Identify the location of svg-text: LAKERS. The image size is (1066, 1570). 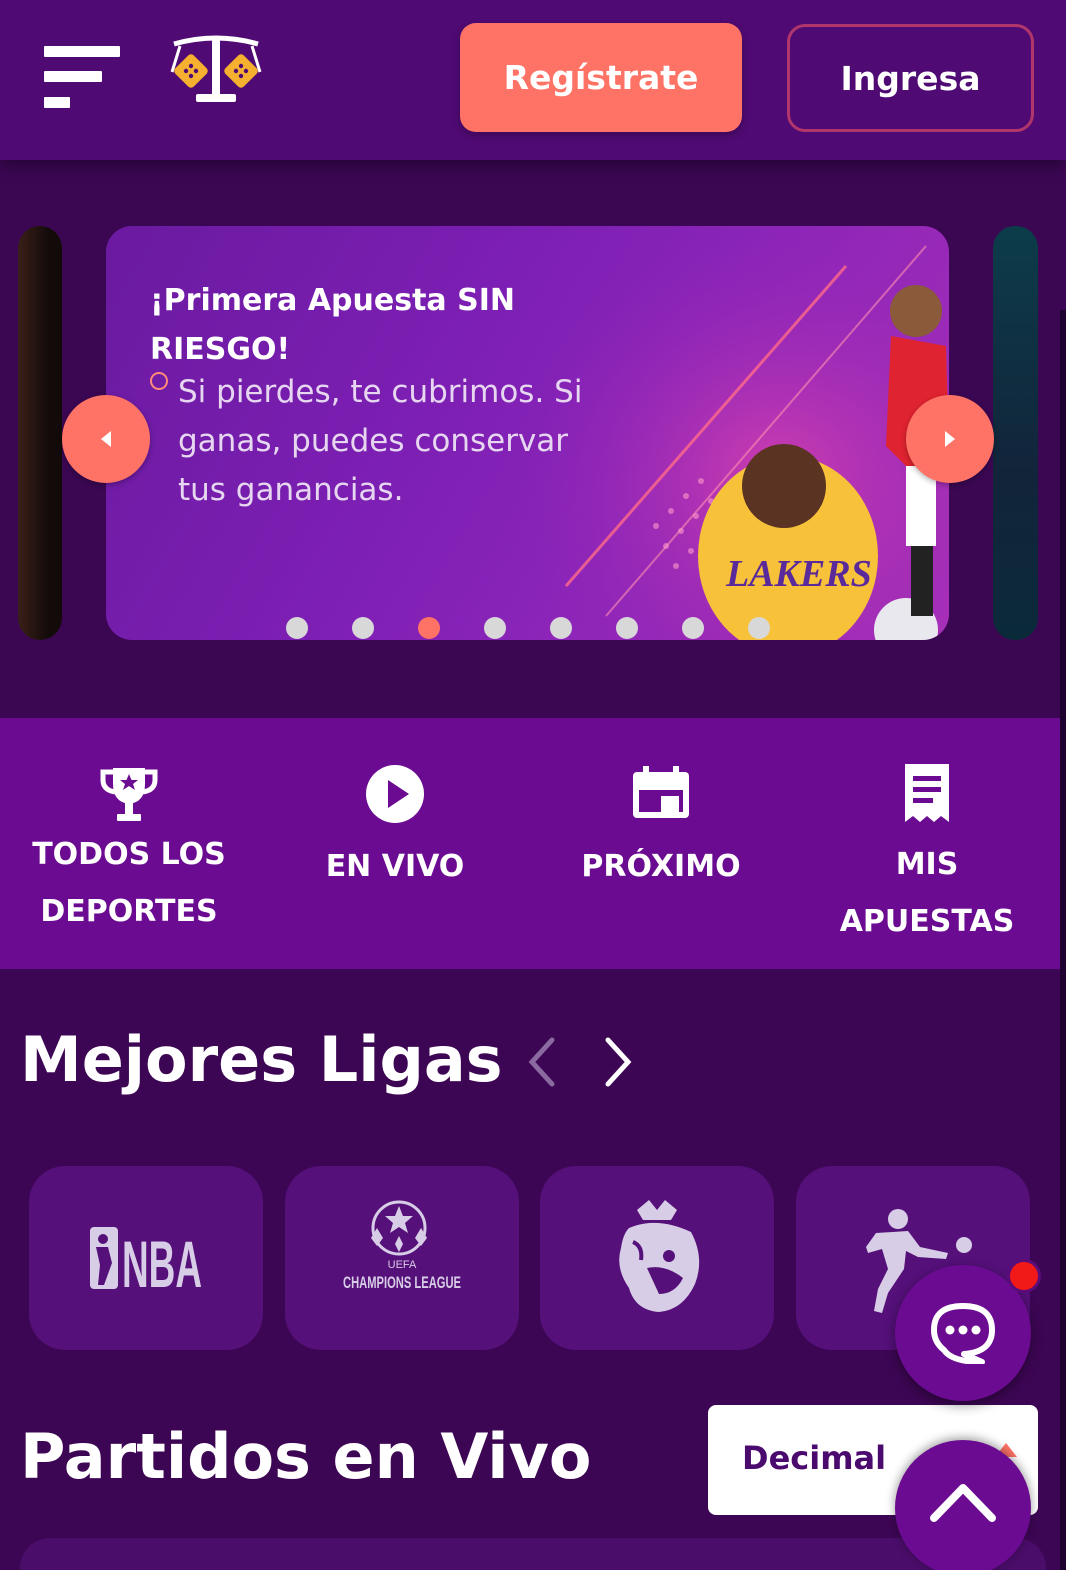
(798, 574).